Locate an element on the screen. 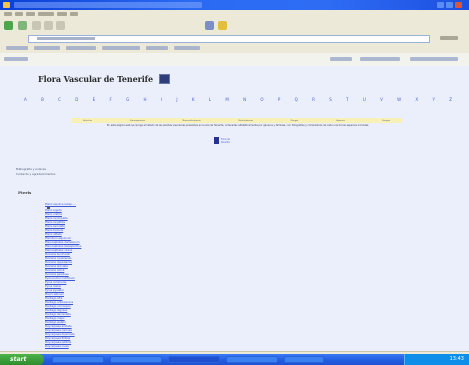 Image resolution: width=469 pixels, height=365 pixels. alphabet-letter: R is located at coordinates (313, 100).